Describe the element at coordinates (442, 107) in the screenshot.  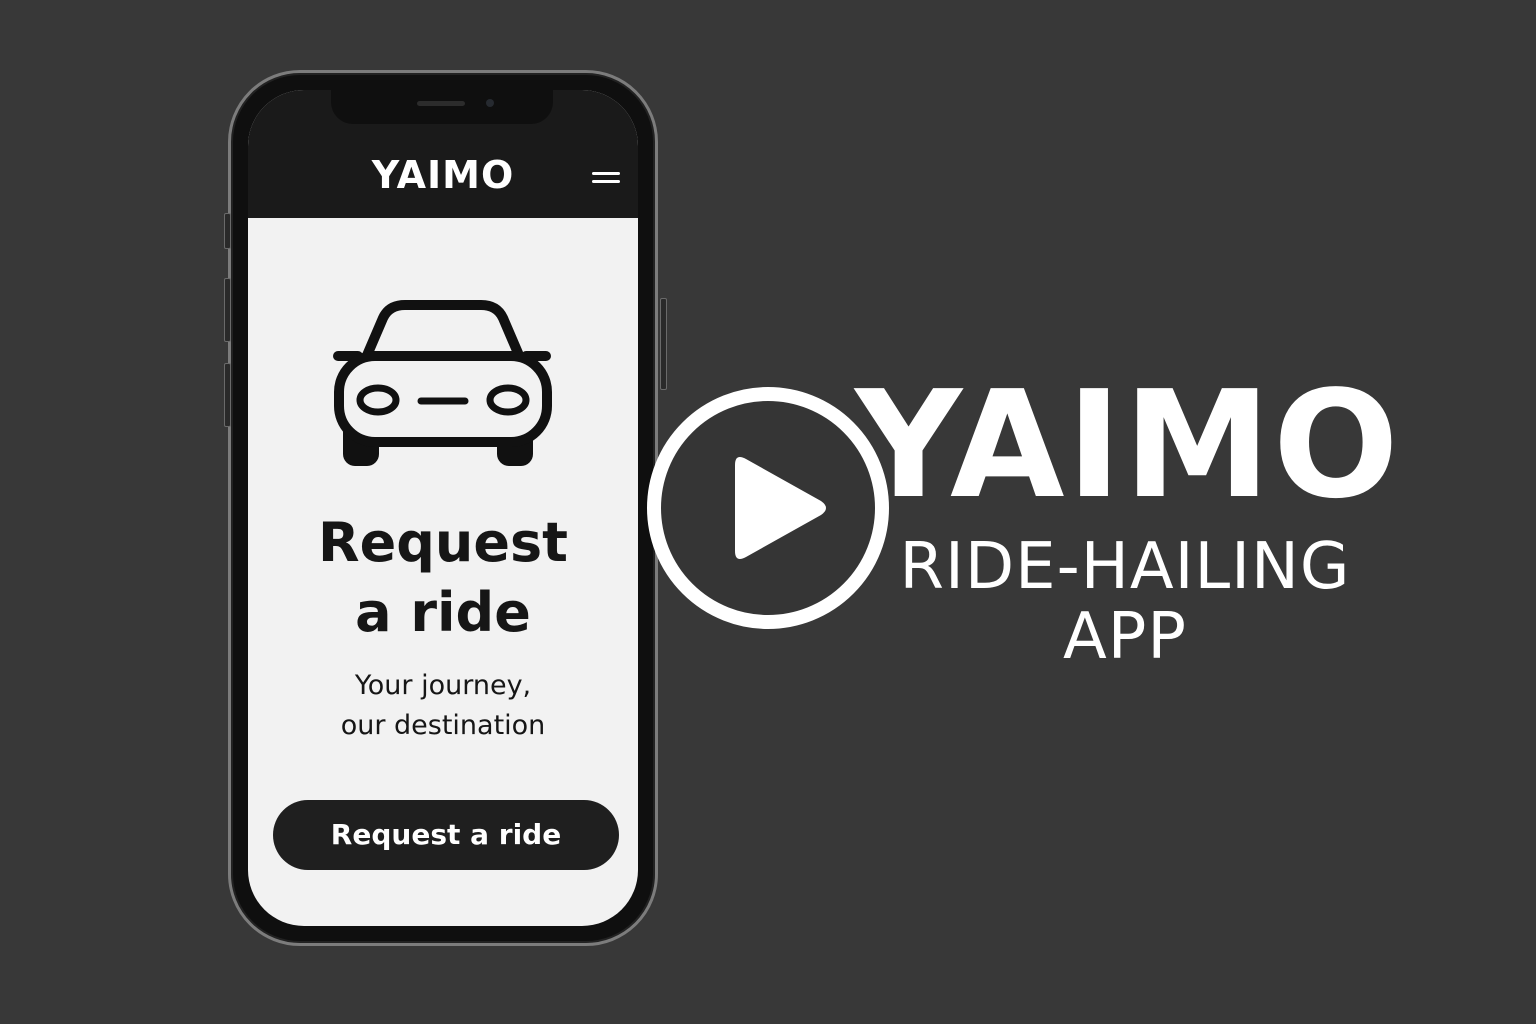
I see `phone-notch` at that location.